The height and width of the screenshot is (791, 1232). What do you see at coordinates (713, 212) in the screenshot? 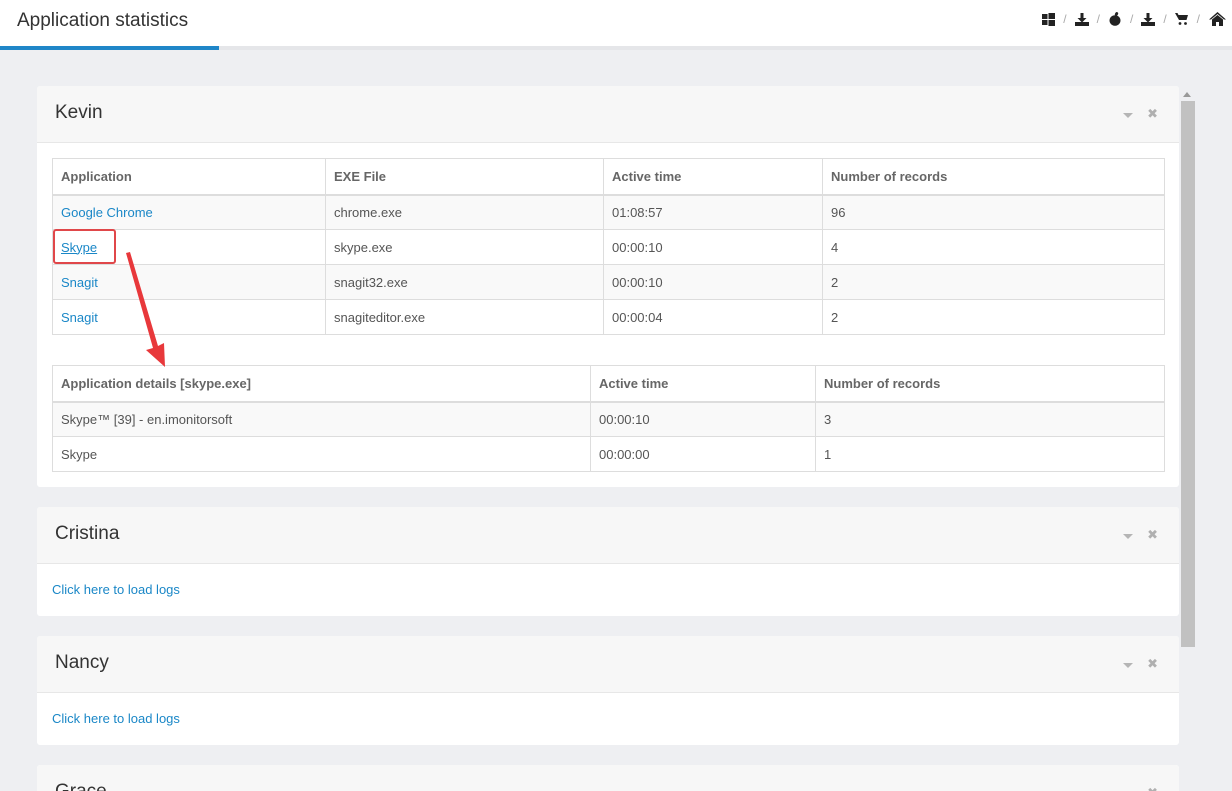
I see `active-time-cell: 01:08:57` at bounding box center [713, 212].